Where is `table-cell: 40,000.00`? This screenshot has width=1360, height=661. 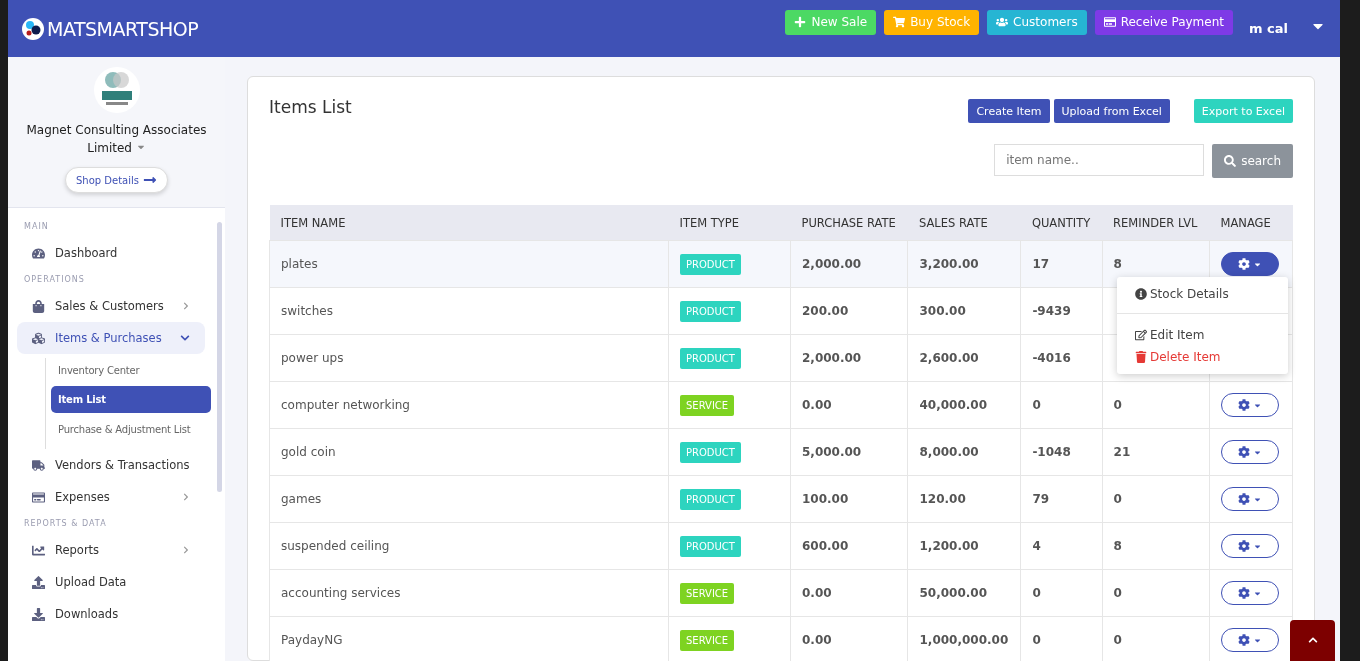 table-cell: 40,000.00 is located at coordinates (964, 405).